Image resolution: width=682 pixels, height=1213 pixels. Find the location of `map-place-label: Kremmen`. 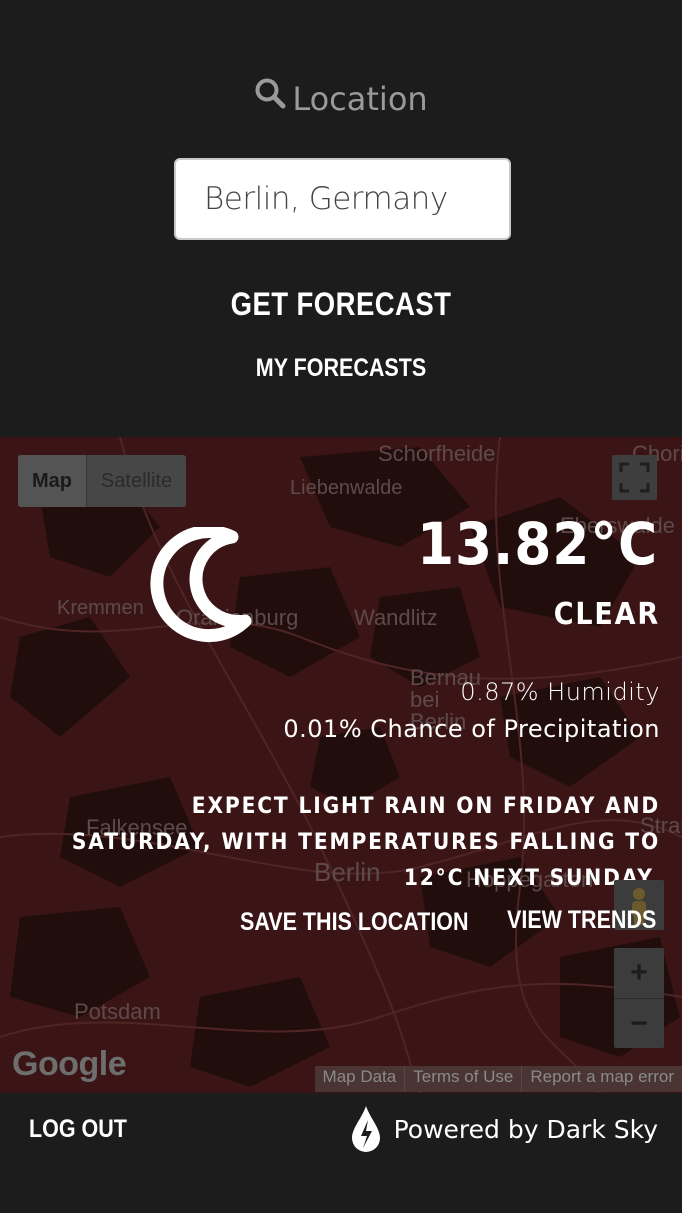

map-place-label: Kremmen is located at coordinates (100, 608).